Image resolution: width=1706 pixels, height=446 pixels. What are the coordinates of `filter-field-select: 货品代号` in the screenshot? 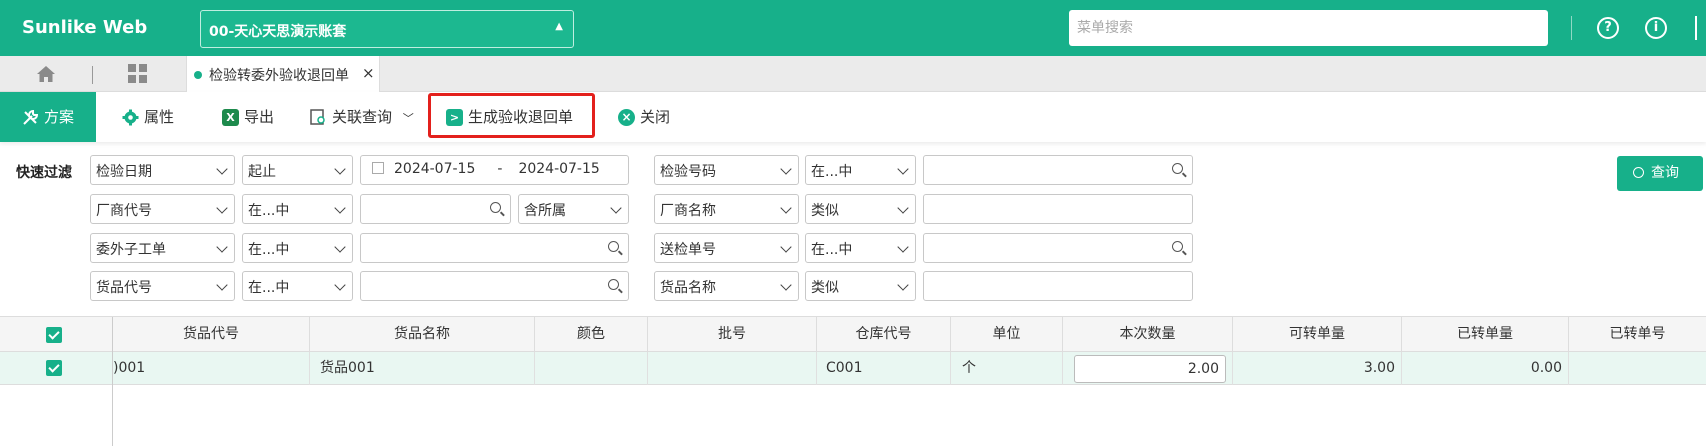 It's located at (162, 286).